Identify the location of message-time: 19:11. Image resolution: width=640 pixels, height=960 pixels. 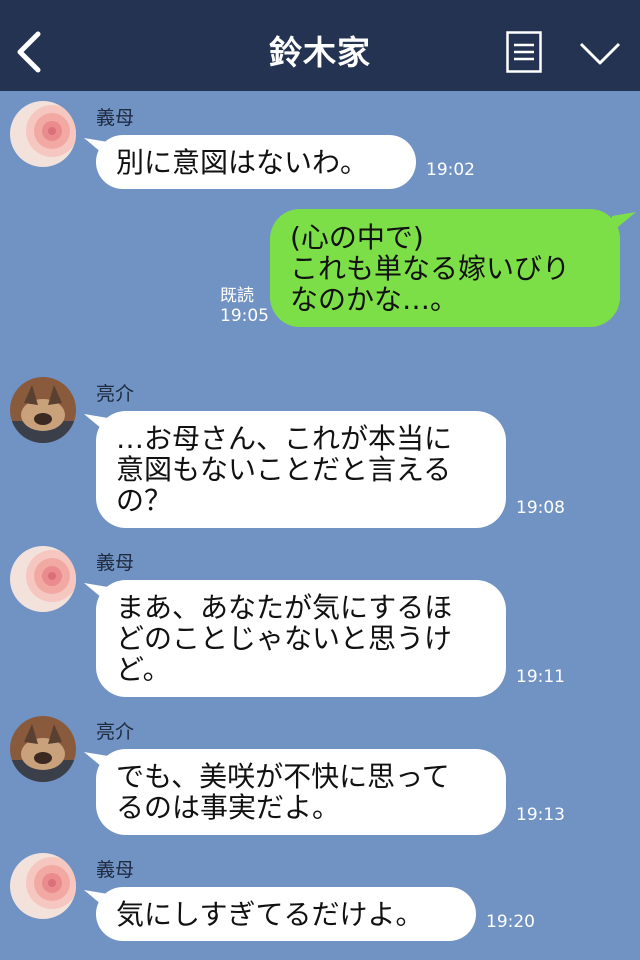
(540, 677).